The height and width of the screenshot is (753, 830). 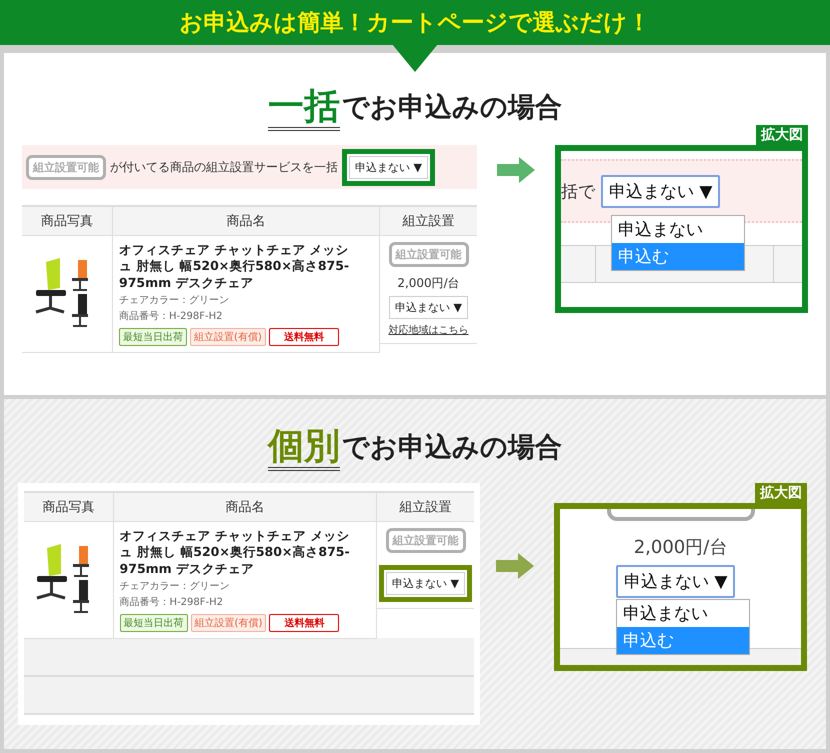 What do you see at coordinates (224, 167) in the screenshot?
I see `bulk-text: が付いてる商品の組立設置サービスを一括` at bounding box center [224, 167].